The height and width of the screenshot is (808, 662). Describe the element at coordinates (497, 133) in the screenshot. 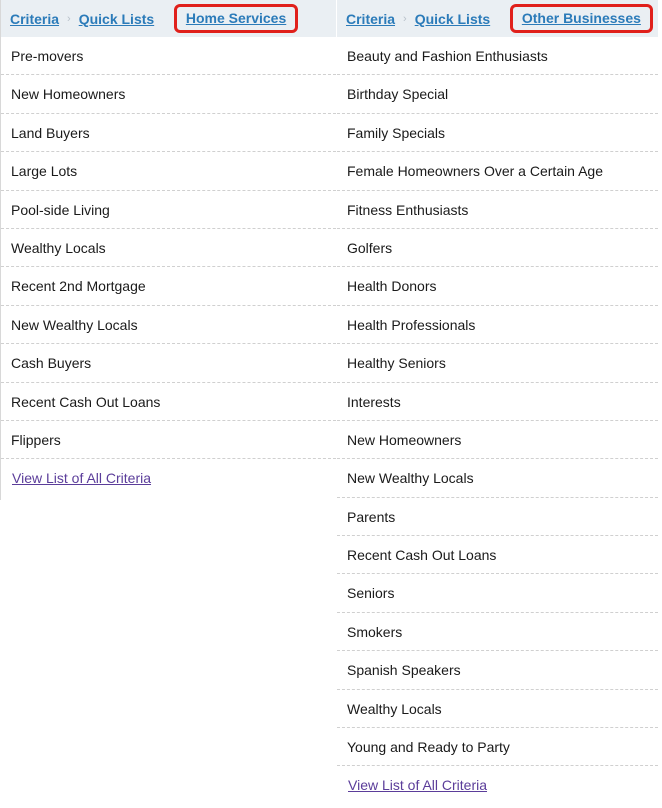

I see `list-item: Family Specials` at that location.